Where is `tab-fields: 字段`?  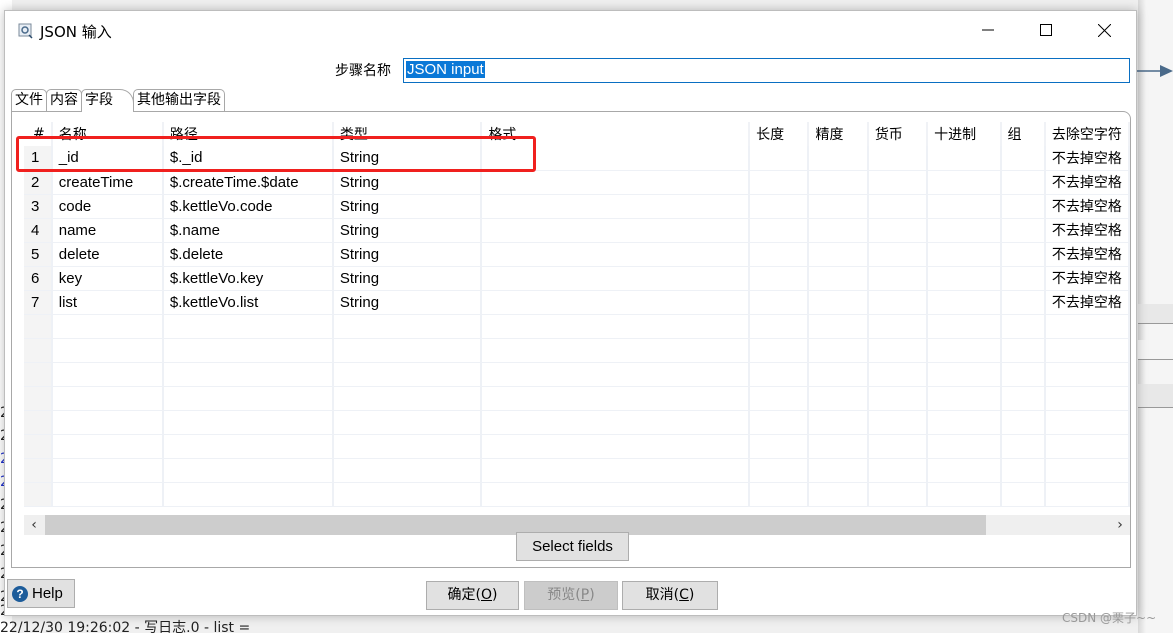 tab-fields: 字段 is located at coordinates (107, 100).